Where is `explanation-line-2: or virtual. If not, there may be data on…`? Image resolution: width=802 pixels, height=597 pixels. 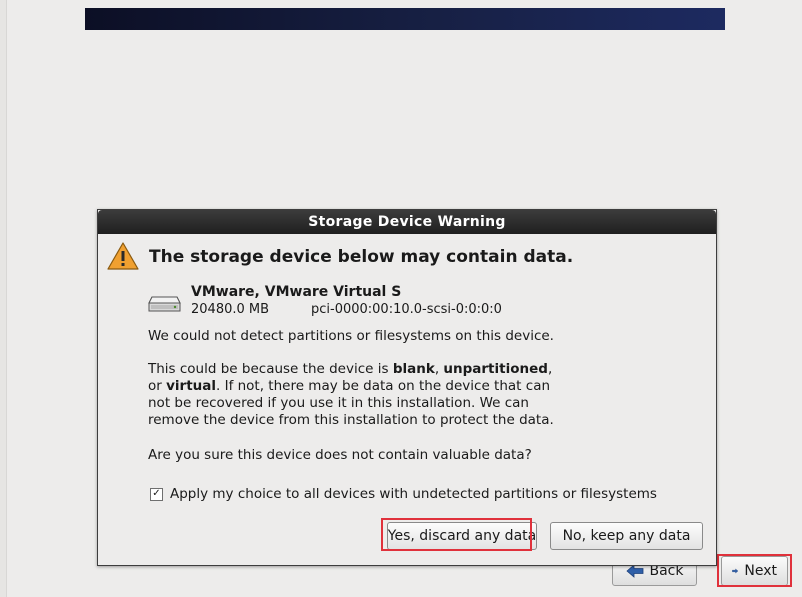
explanation-line-2: or virtual. If not, there may be data on… is located at coordinates (351, 386).